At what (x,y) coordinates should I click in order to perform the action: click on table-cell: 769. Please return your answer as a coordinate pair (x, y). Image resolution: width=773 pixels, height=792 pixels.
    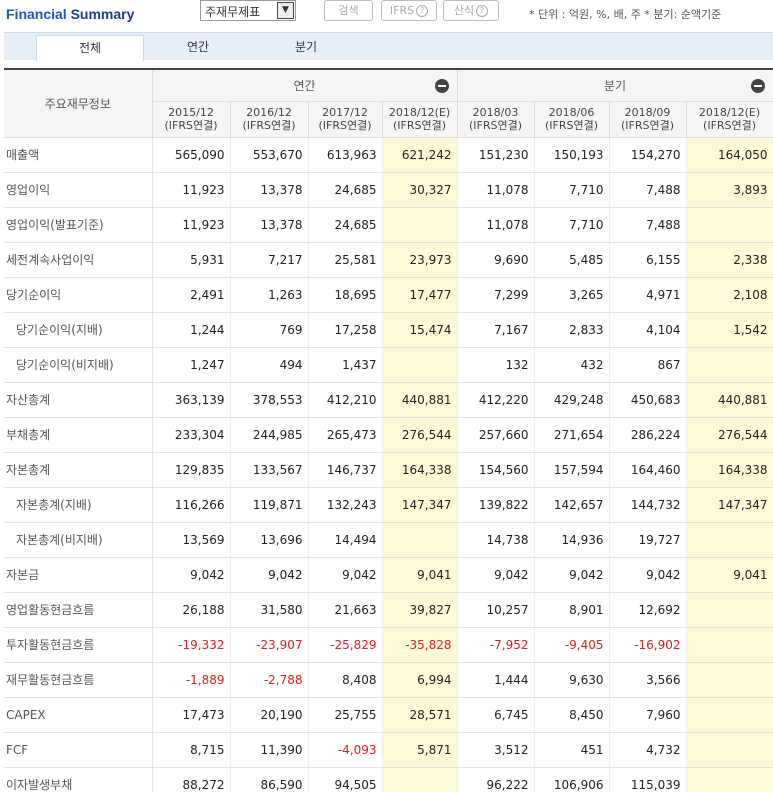
    Looking at the image, I should click on (269, 330).